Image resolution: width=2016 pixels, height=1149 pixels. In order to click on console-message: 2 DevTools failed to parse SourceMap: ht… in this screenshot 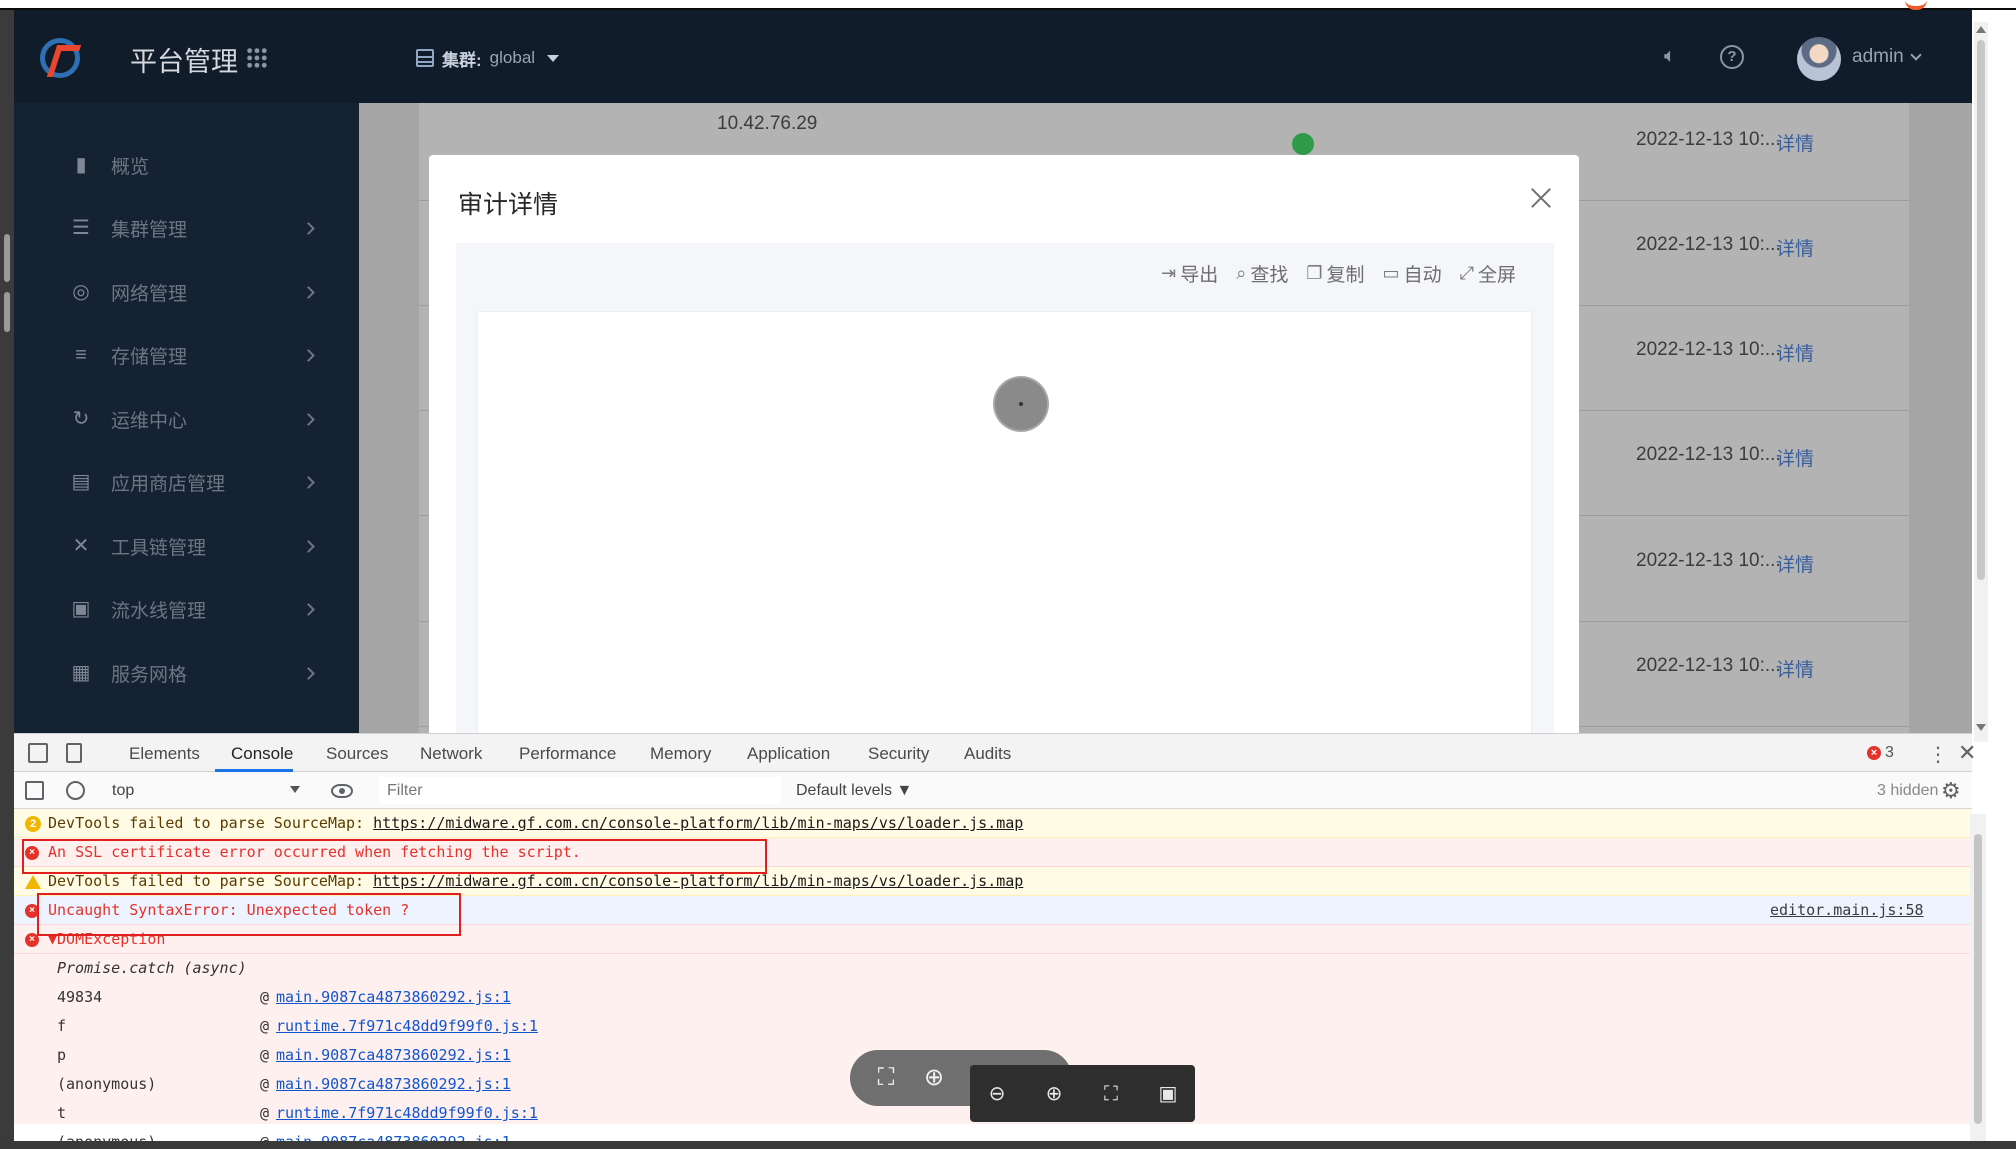, I will do `click(993, 823)`.